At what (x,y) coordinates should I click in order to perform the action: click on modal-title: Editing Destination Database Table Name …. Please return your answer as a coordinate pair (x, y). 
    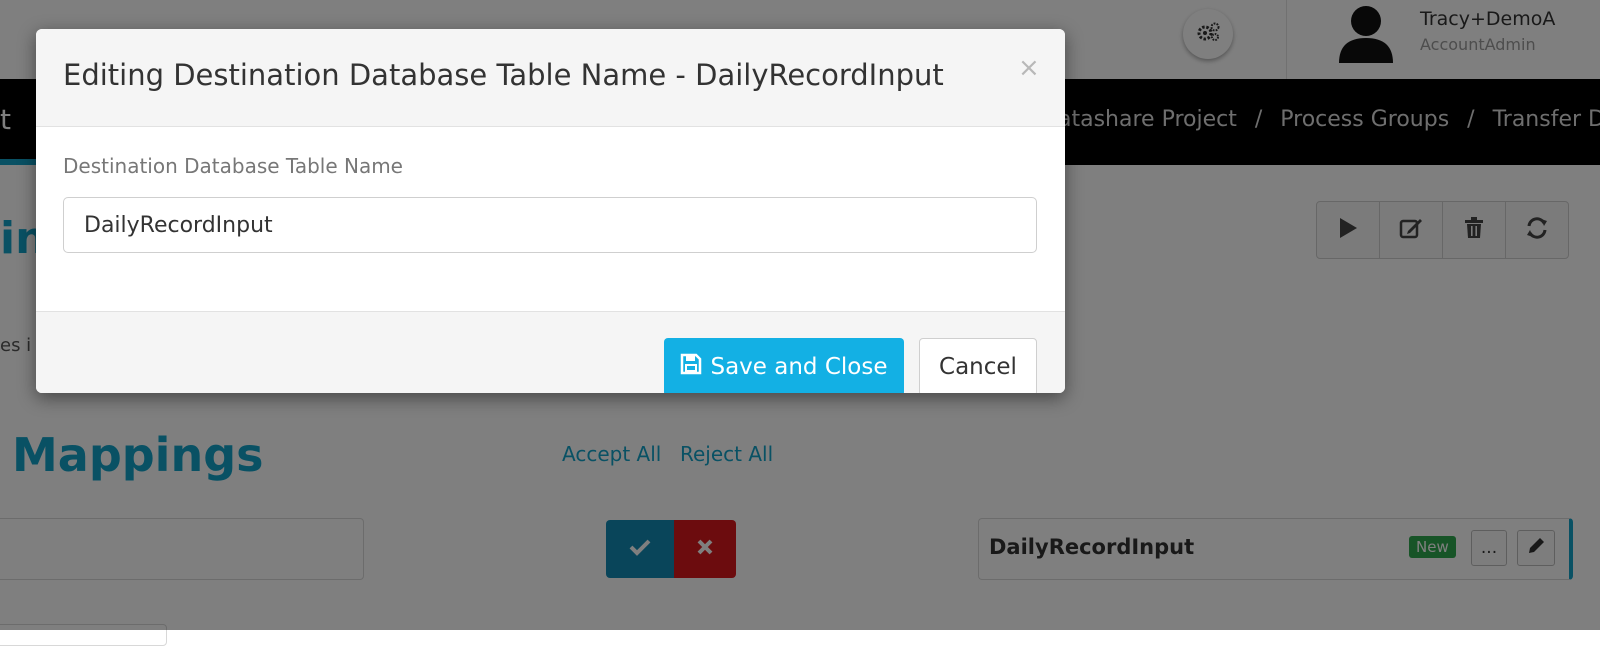
    Looking at the image, I should click on (503, 75).